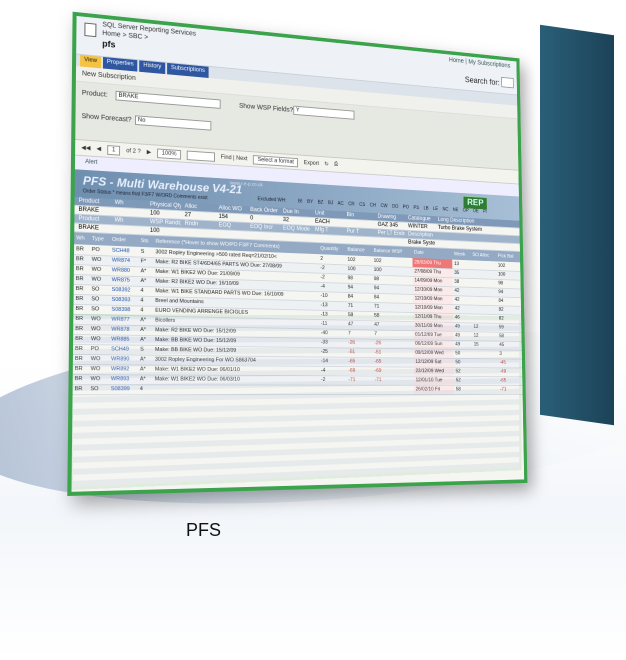 Image resolution: width=626 pixels, height=660 pixels. I want to click on show-wsp-label: Show WSP Fields?, so click(266, 108).